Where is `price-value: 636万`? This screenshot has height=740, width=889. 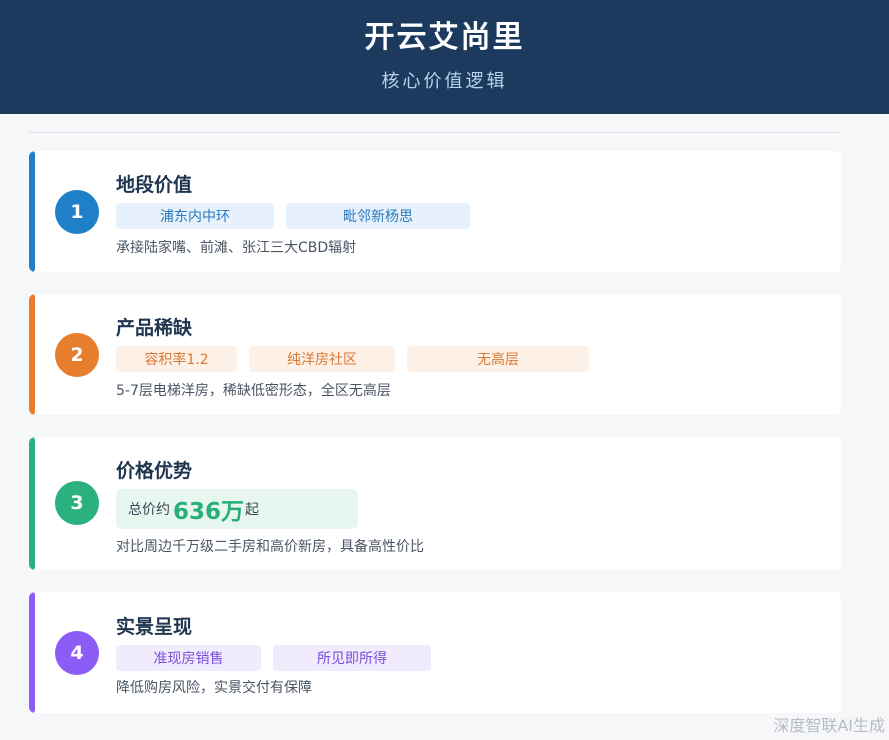 price-value: 636万 is located at coordinates (209, 512).